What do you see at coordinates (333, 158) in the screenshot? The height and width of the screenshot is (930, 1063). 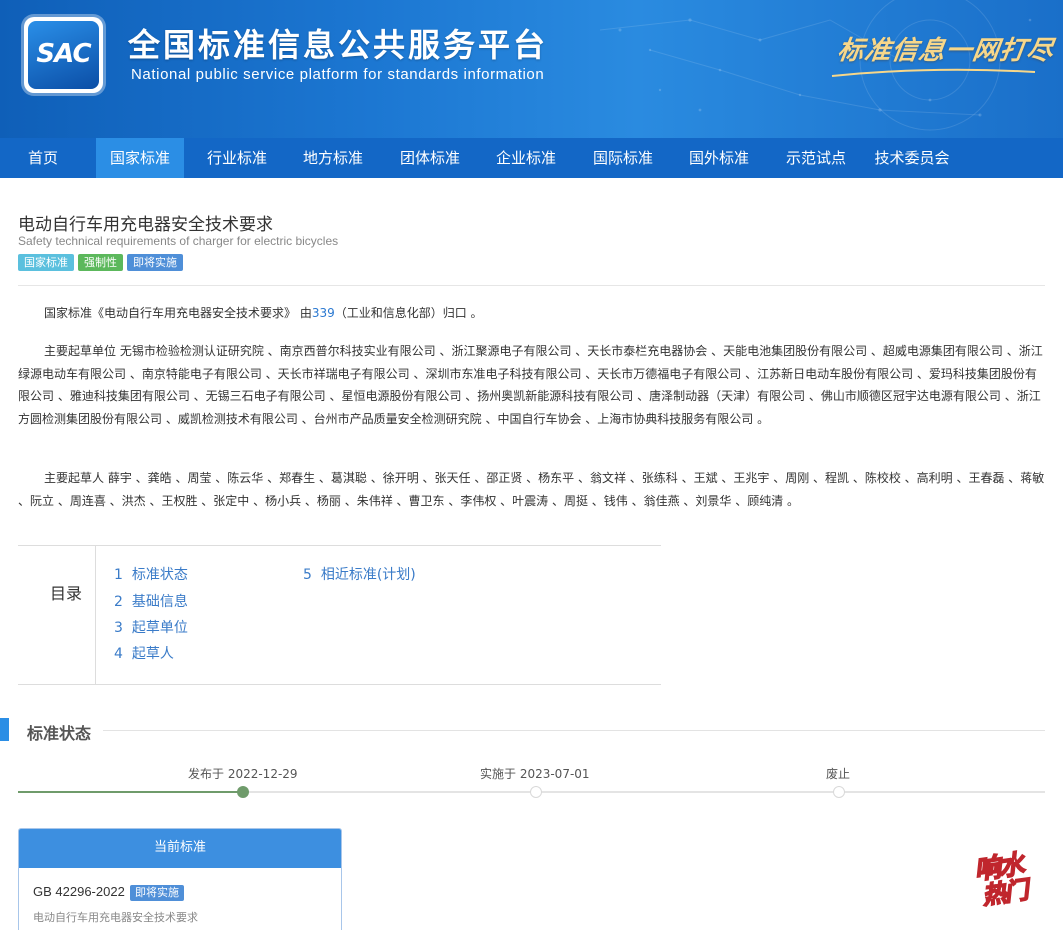 I see `nav-item-local: 地方标准` at bounding box center [333, 158].